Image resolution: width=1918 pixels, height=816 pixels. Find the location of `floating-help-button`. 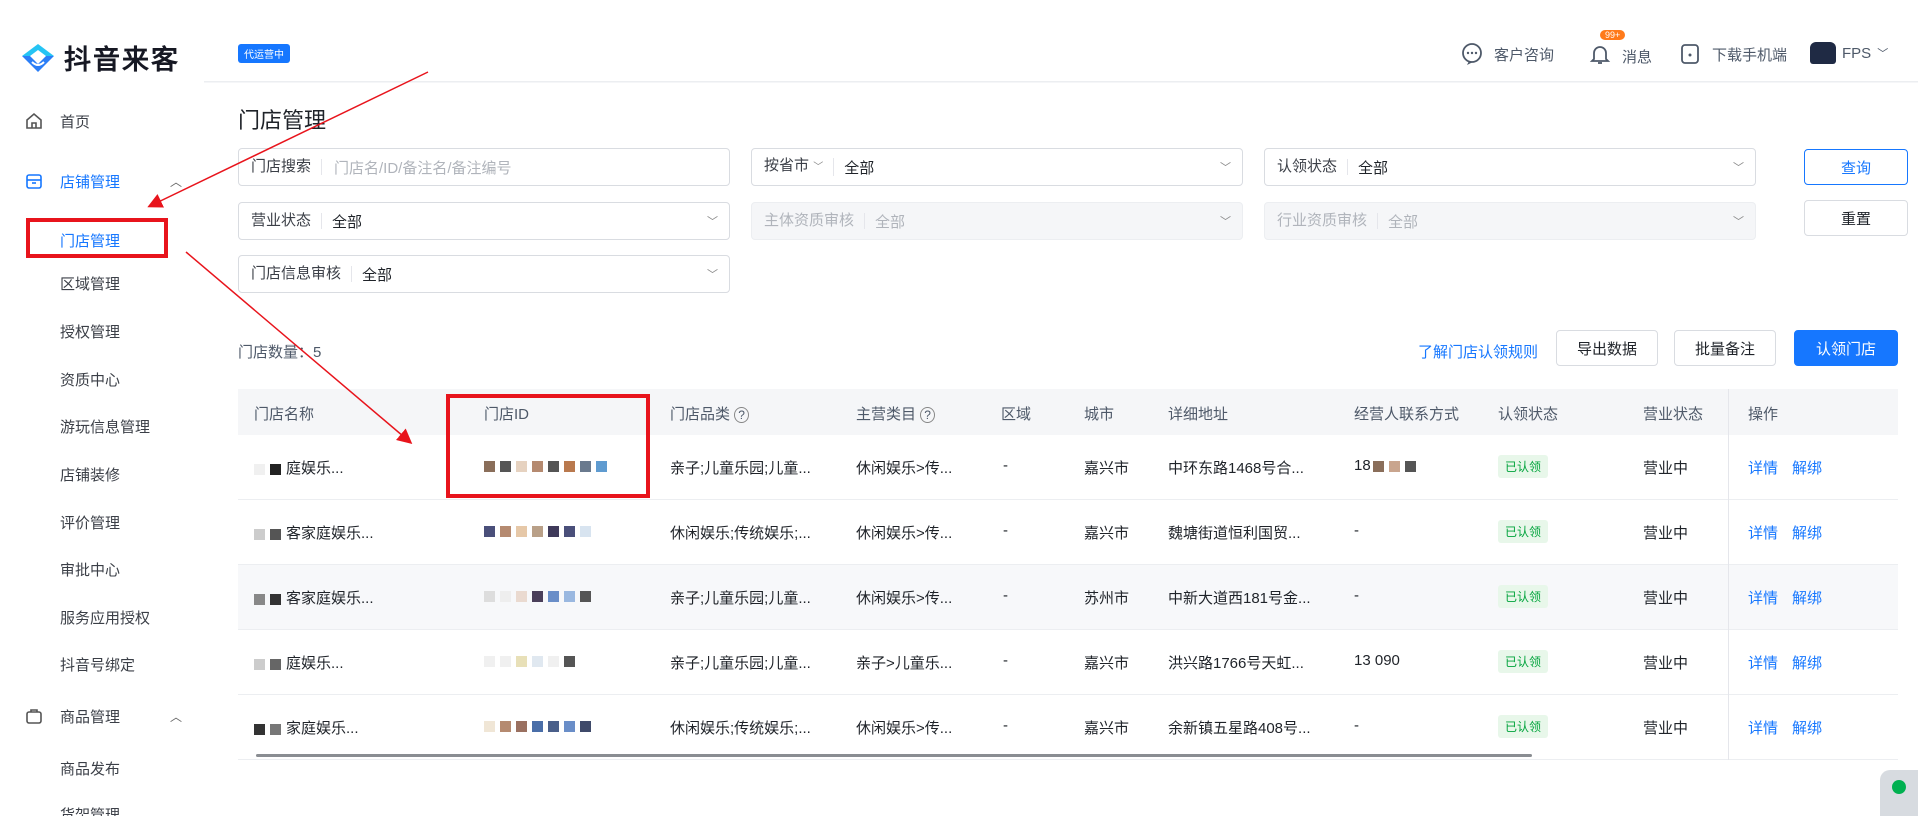

floating-help-button is located at coordinates (1899, 793).